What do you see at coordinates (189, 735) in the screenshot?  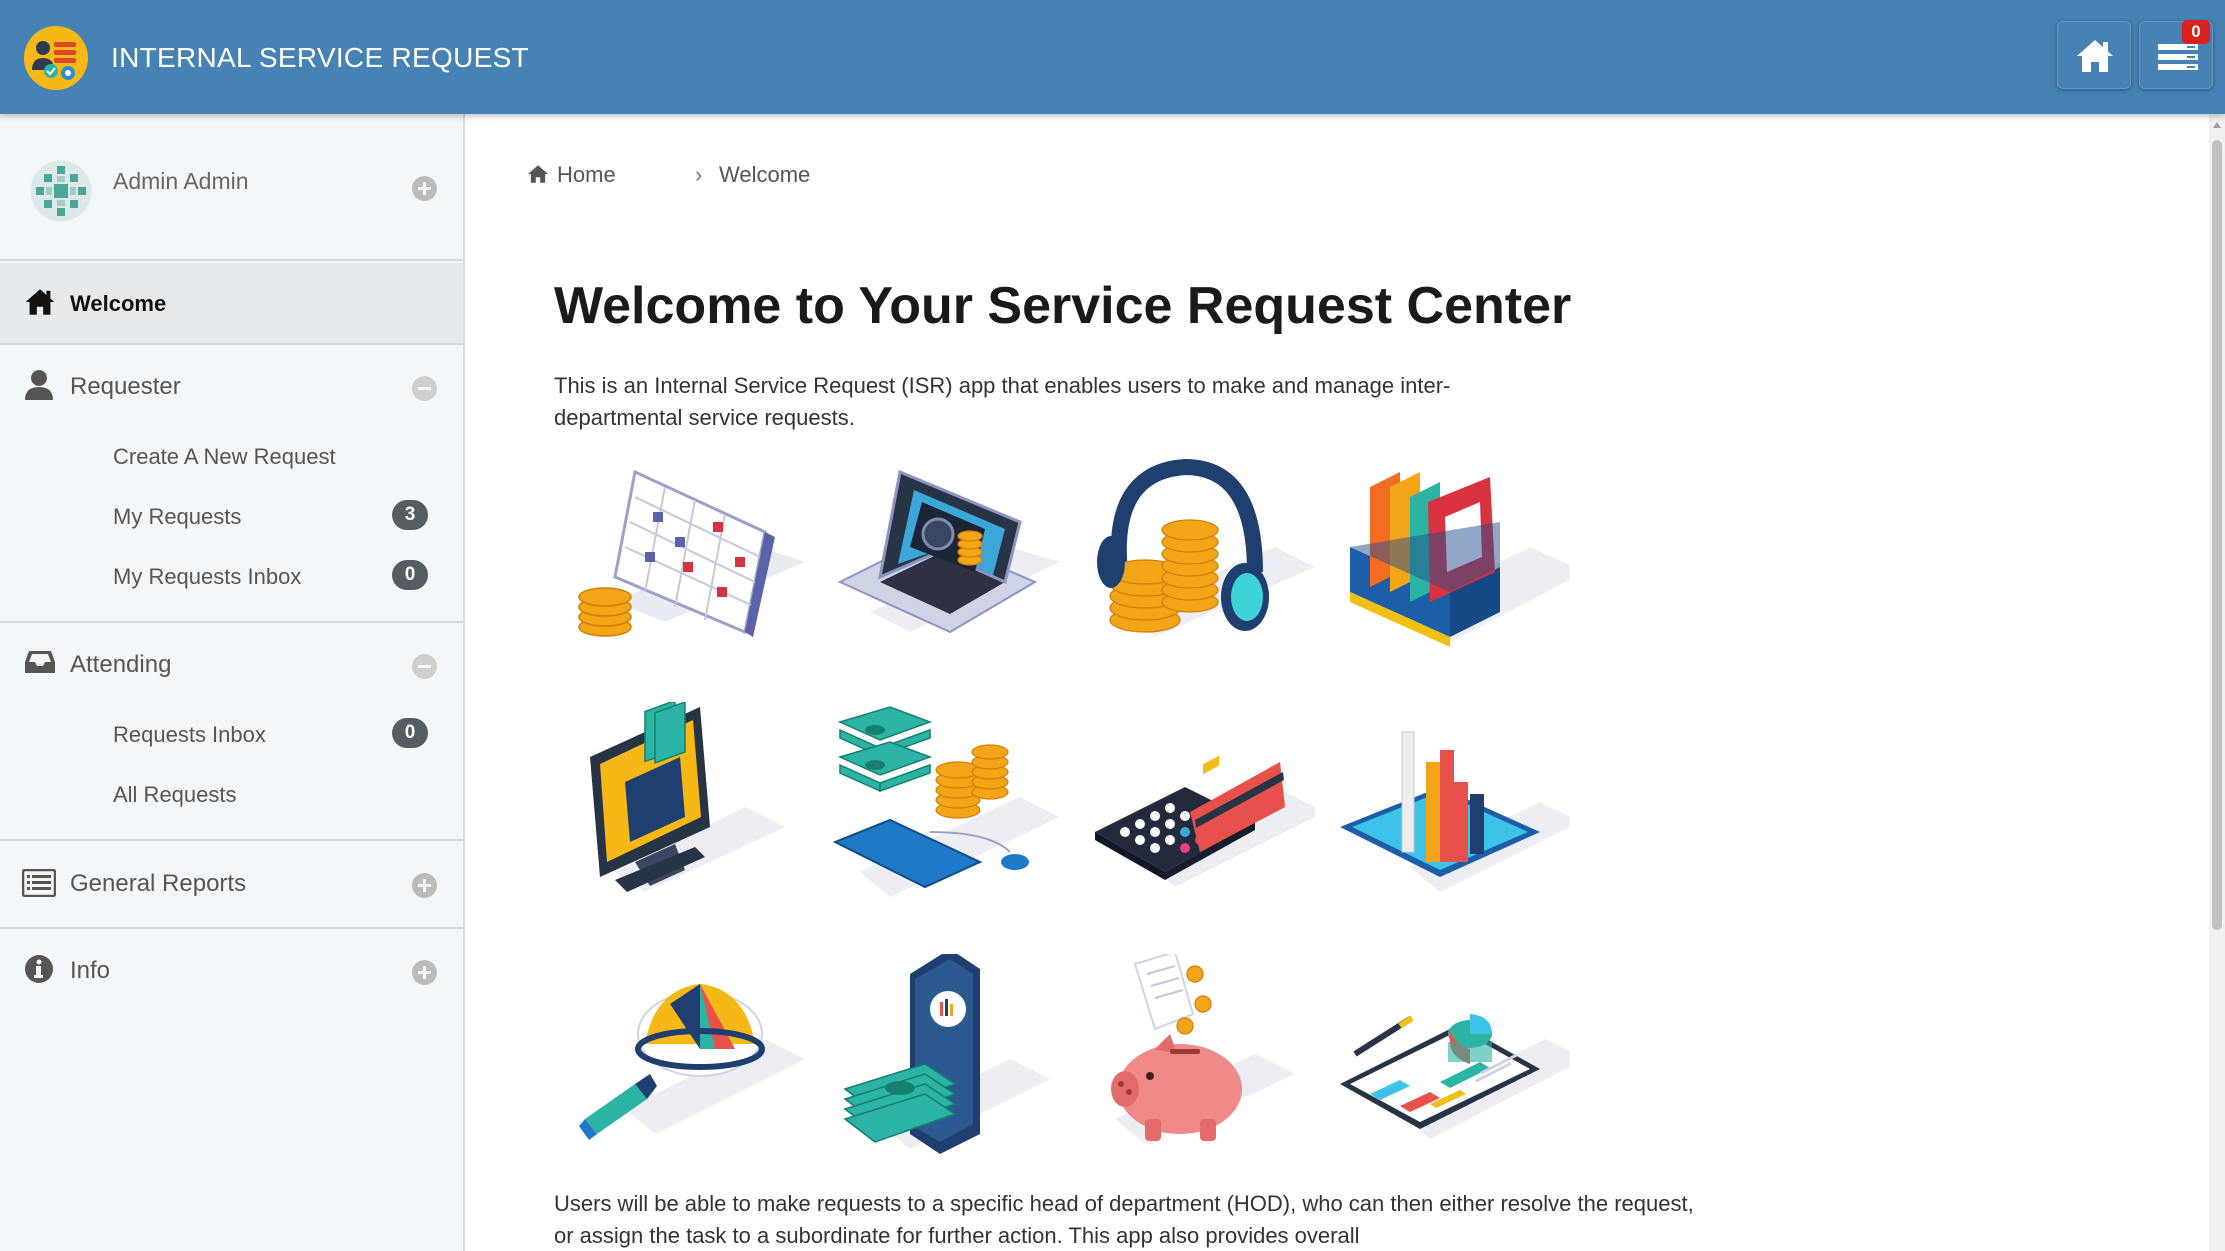 I see `sidebar-item-requests-inbox: Requests Inbox` at bounding box center [189, 735].